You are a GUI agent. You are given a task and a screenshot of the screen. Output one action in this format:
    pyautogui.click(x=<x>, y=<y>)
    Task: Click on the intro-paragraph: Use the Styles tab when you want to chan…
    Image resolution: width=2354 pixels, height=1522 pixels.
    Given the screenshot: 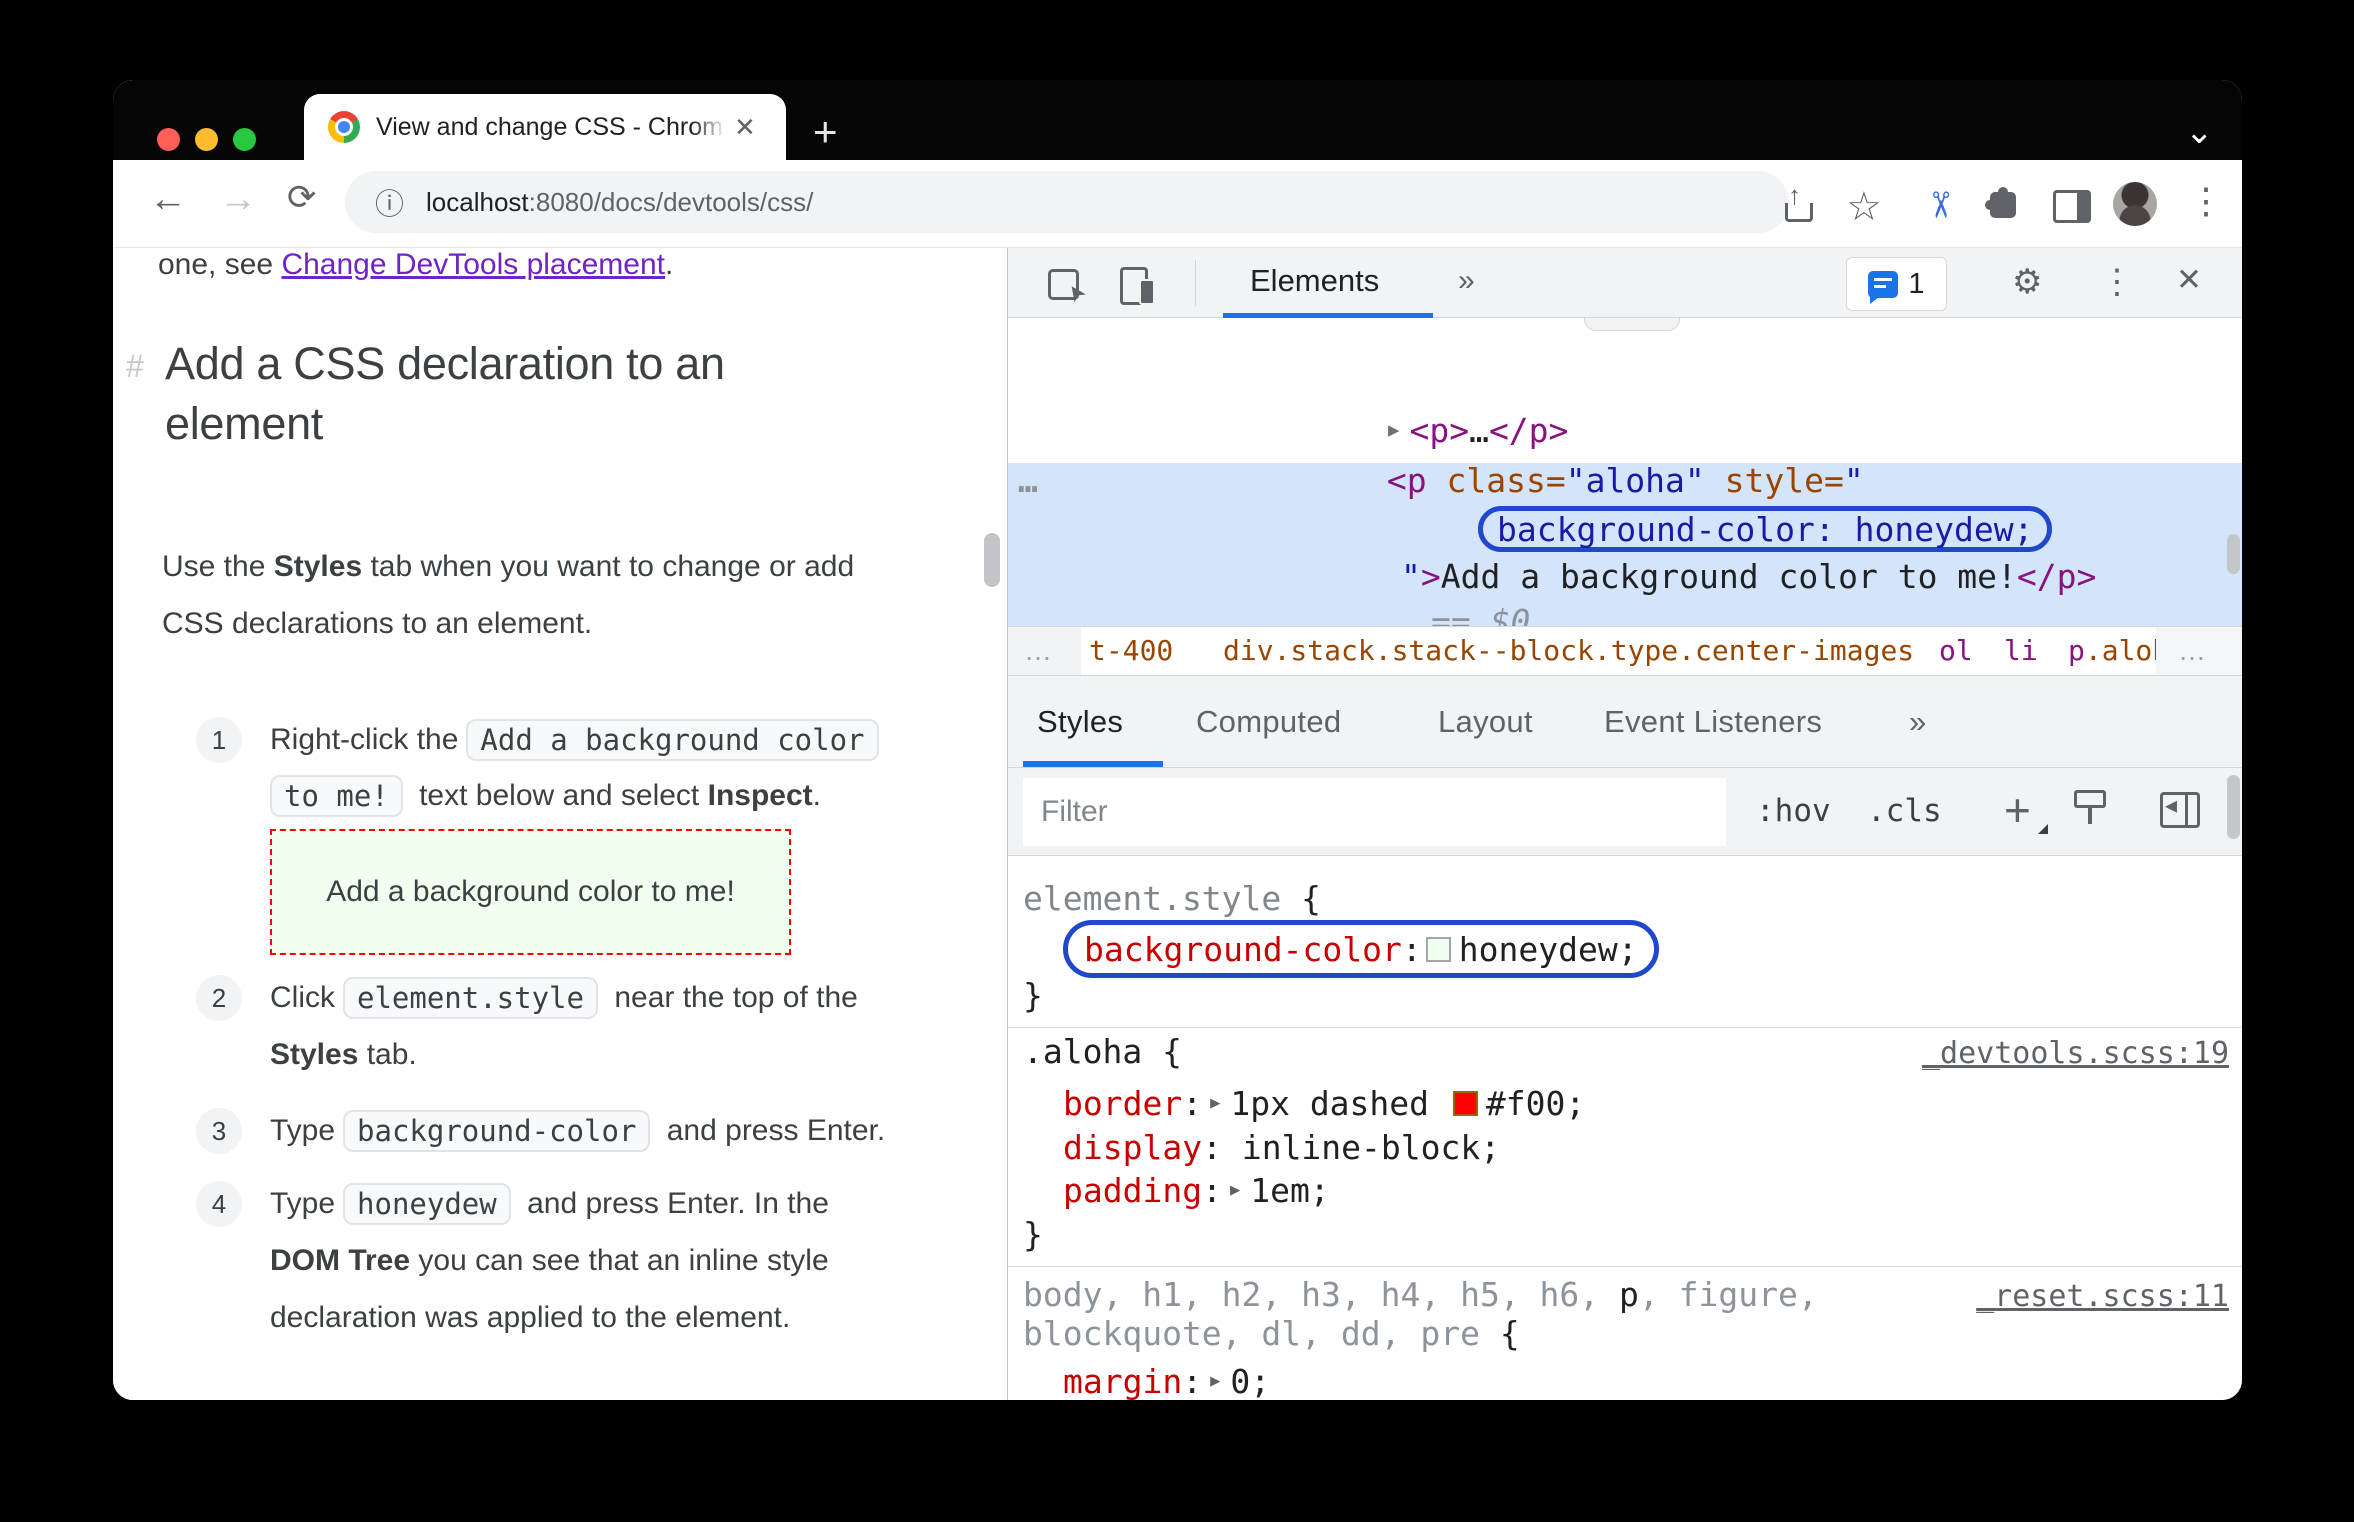 What is the action you would take?
    pyautogui.click(x=508, y=595)
    